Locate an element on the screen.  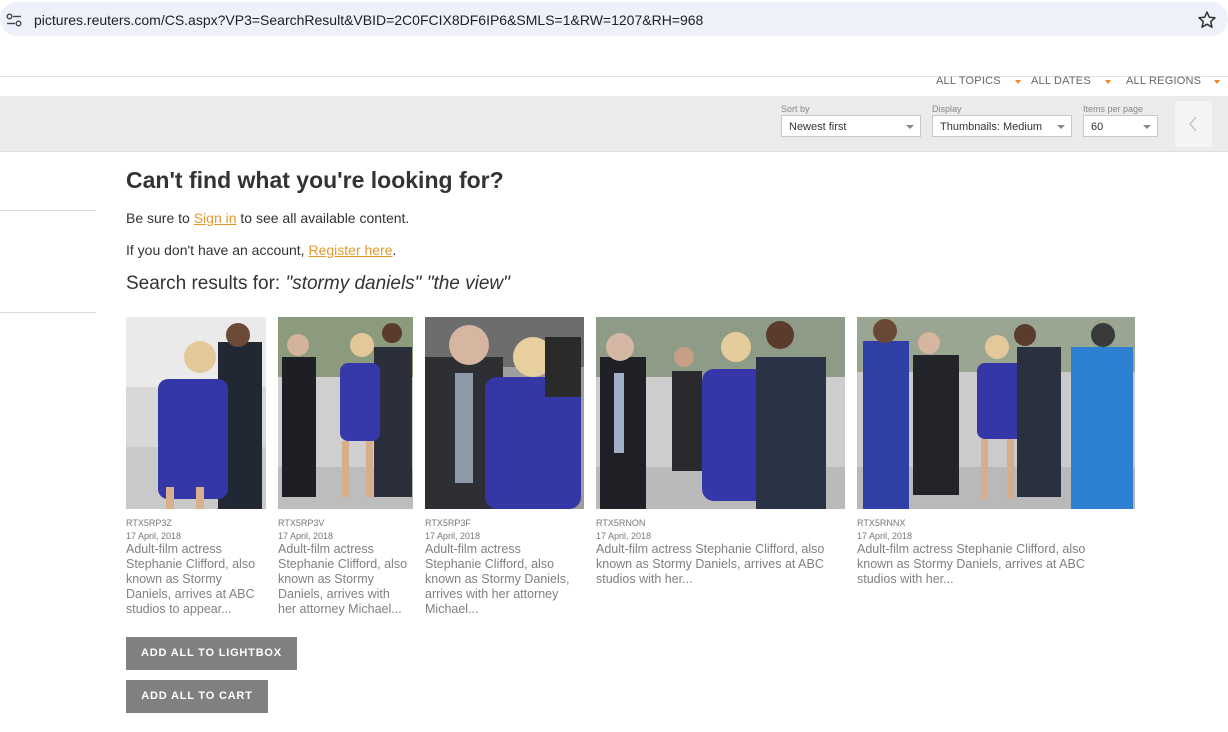
filter-all-topics: ALL TOPICS is located at coordinates (968, 81).